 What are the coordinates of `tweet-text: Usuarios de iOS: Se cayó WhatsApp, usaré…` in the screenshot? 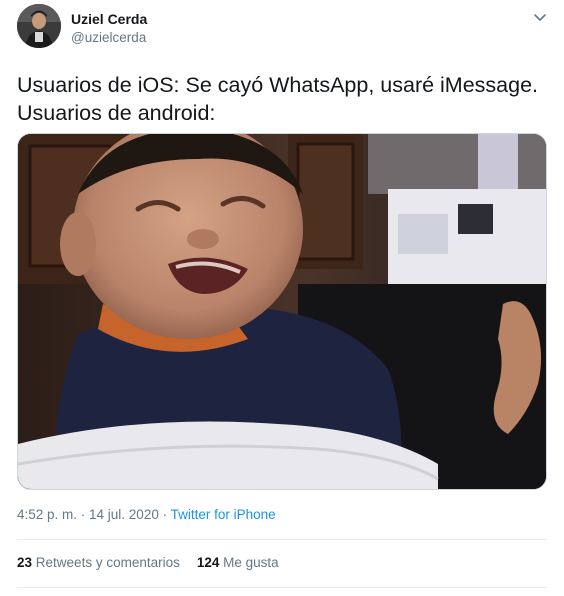 It's located at (282, 99).